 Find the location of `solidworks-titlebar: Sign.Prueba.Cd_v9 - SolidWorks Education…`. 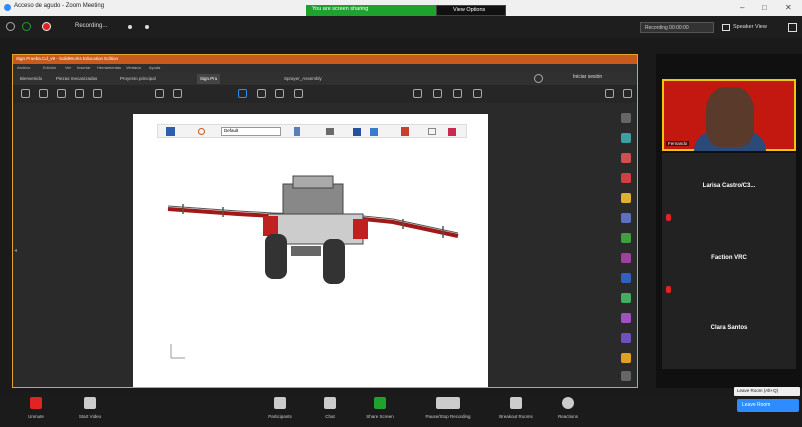

solidworks-titlebar: Sign.Prueba.Cd_v9 - SolidWorks Education… is located at coordinates (325, 59).